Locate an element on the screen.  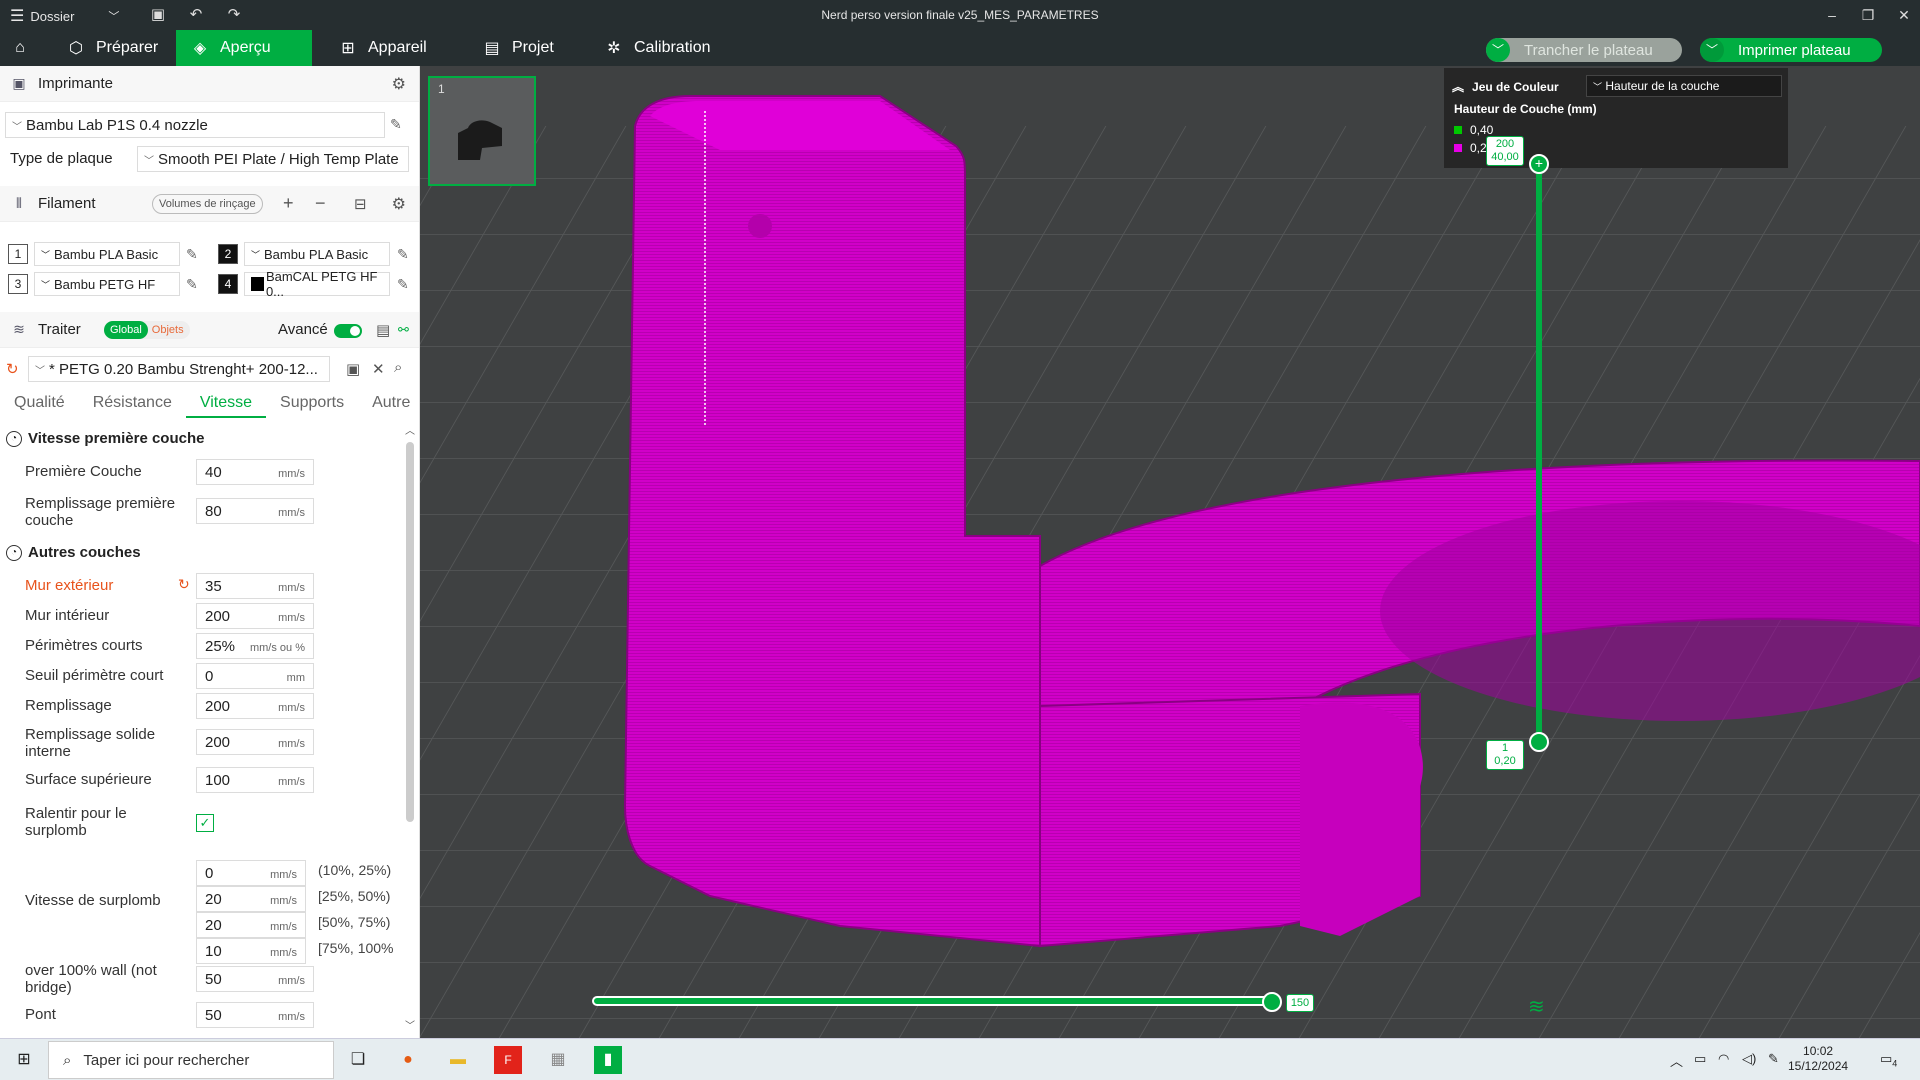
overhang-speed-input-2: 20 mm/s is located at coordinates (251, 899).